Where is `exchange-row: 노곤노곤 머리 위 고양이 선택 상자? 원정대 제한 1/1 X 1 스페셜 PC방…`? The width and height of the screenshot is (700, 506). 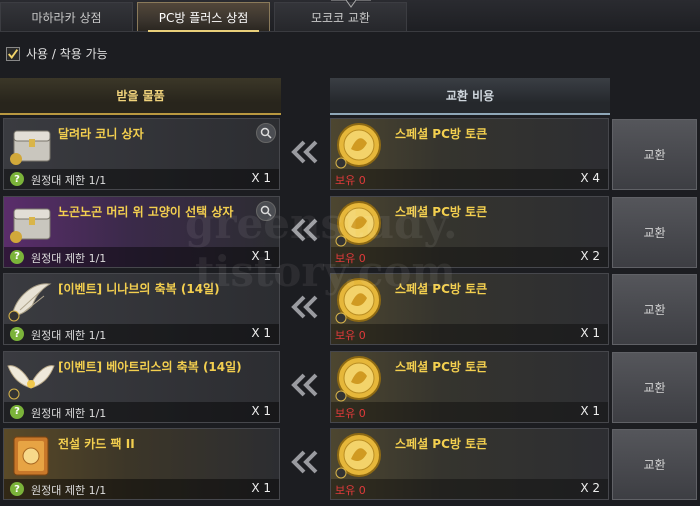 exchange-row: 노곤노곤 머리 위 고양이 선택 상자? 원정대 제한 1/1 X 1 스페셜 PC방… is located at coordinates (350, 232).